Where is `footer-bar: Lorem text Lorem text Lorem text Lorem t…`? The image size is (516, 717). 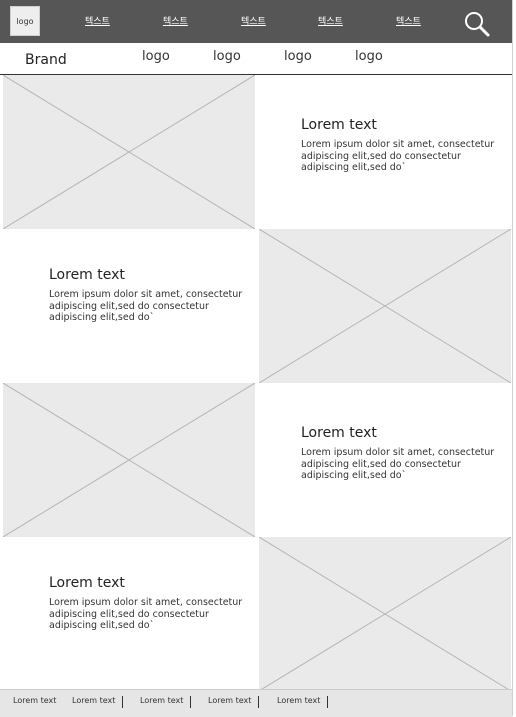 footer-bar: Lorem text Lorem text Lorem text Lorem t… is located at coordinates (256, 703).